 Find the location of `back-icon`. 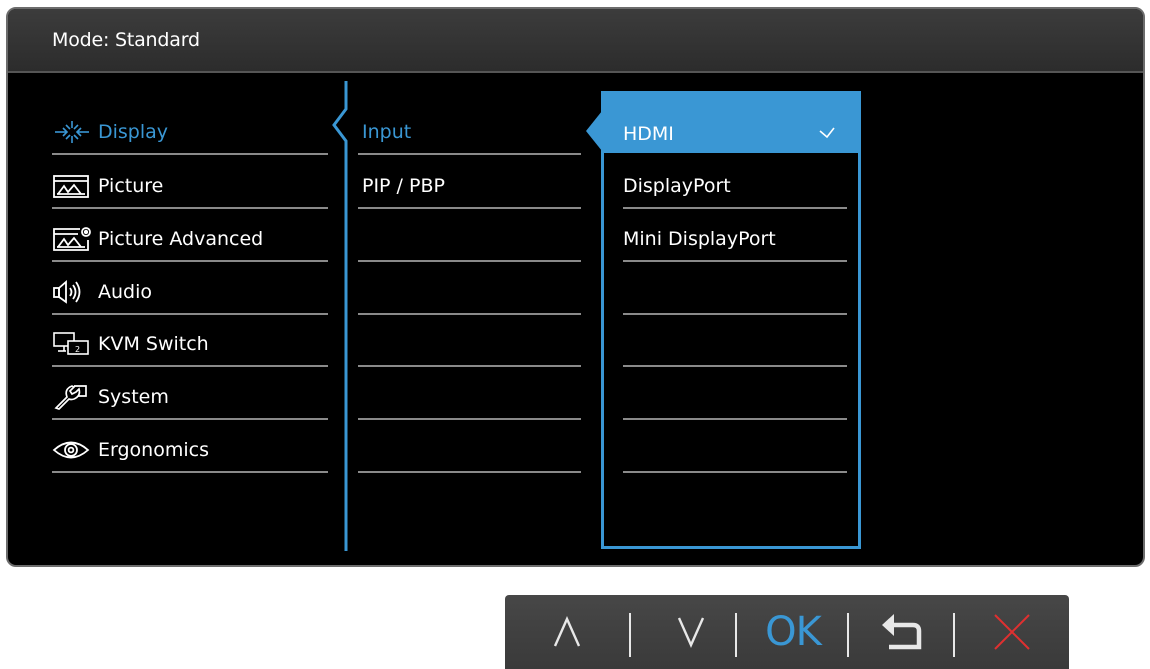

back-icon is located at coordinates (902, 632).